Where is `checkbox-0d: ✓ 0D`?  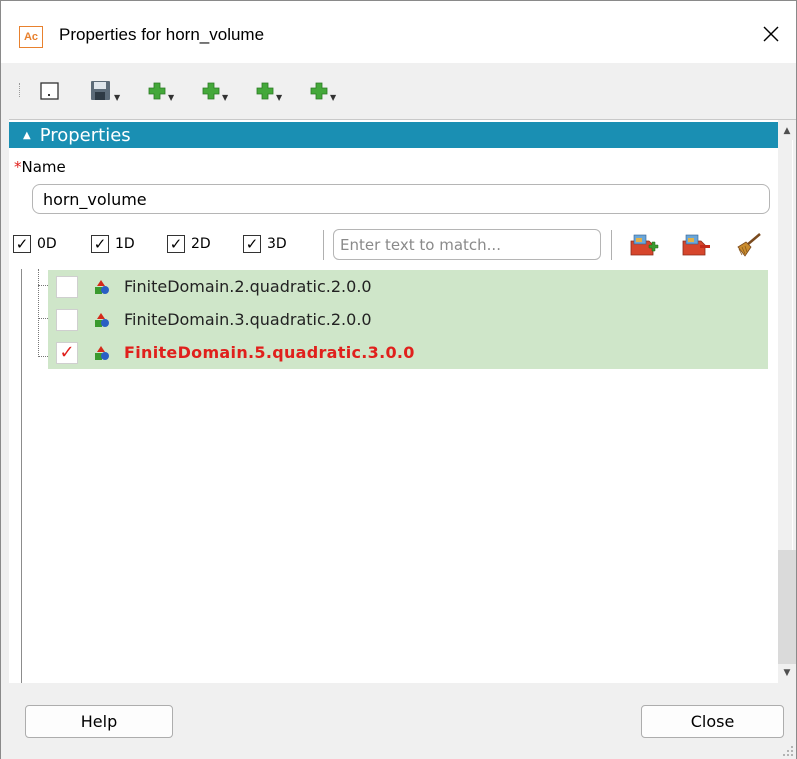
checkbox-0d: ✓ 0D is located at coordinates (35, 244).